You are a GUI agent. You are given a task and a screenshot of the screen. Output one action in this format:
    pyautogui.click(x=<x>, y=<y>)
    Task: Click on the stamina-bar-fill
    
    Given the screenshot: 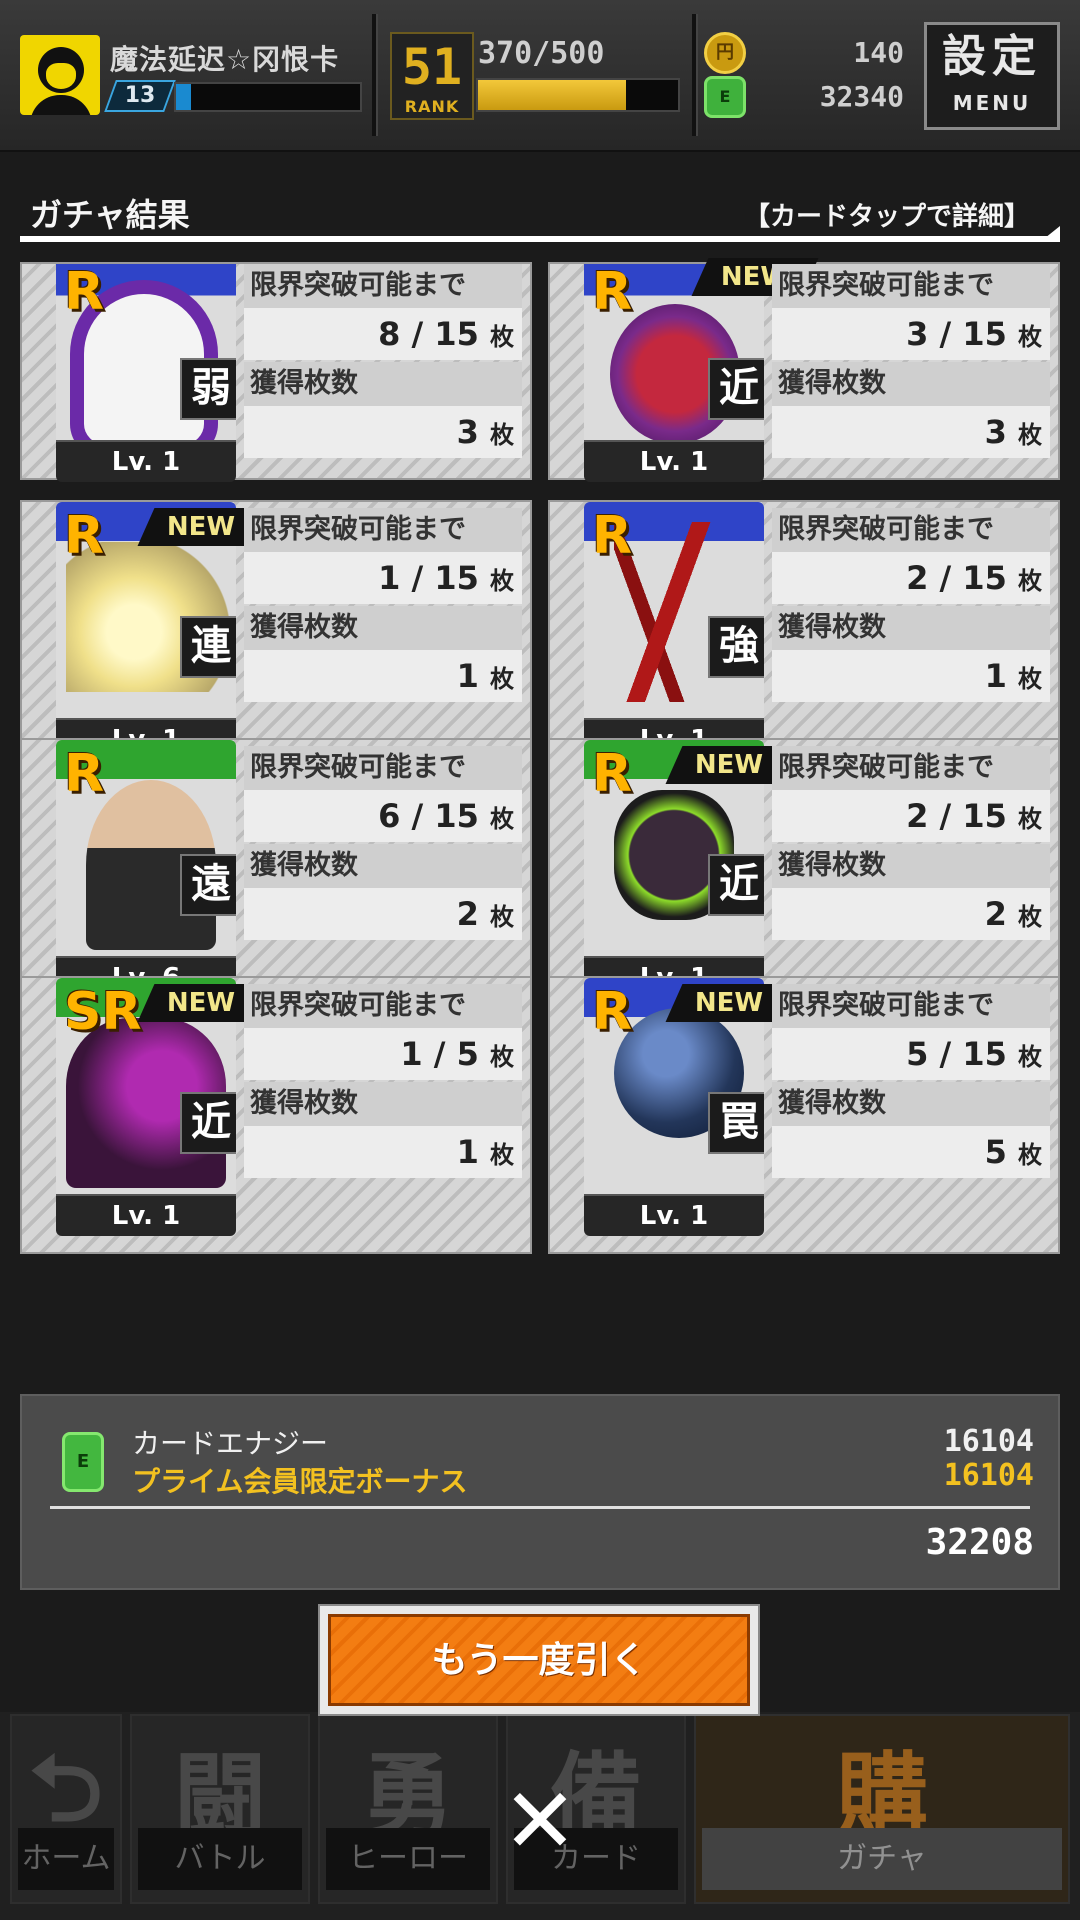 What is the action you would take?
    pyautogui.click(x=552, y=95)
    